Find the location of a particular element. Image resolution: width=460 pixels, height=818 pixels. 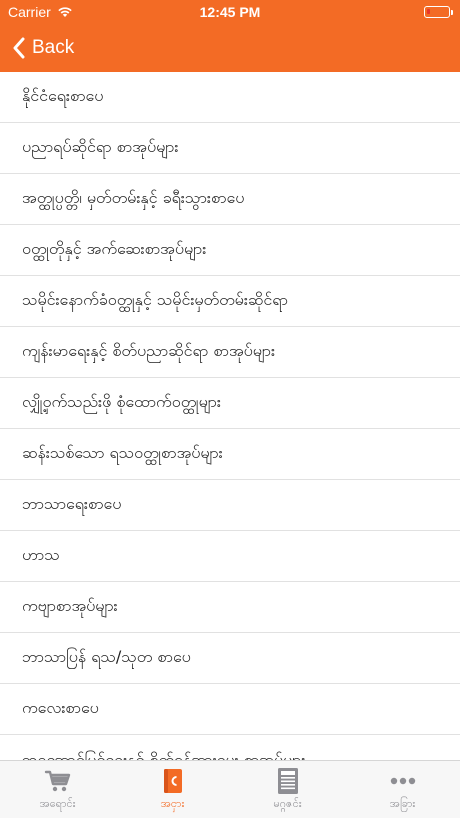

list-item-label: ကလေးစာပေ is located at coordinates (60, 707).